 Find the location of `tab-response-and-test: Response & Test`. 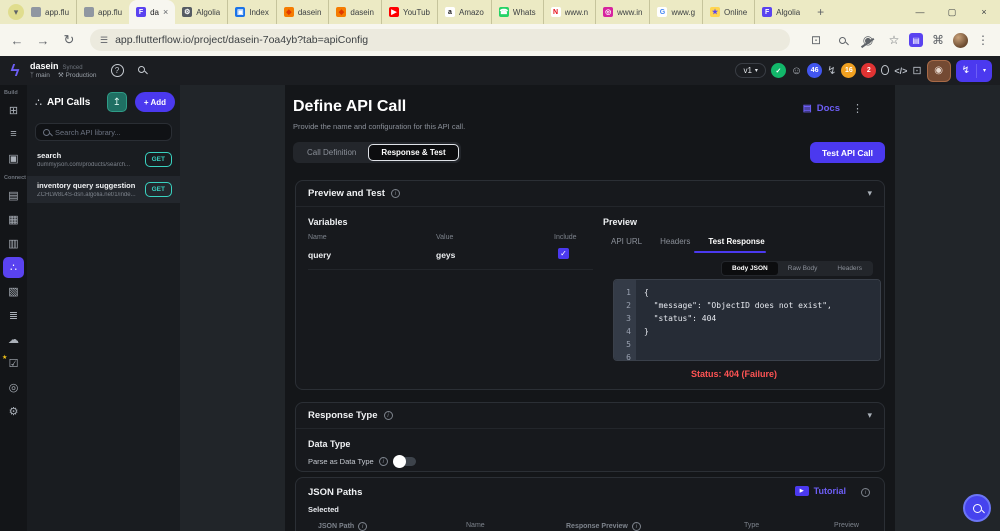

tab-response-and-test: Response & Test is located at coordinates (413, 152).